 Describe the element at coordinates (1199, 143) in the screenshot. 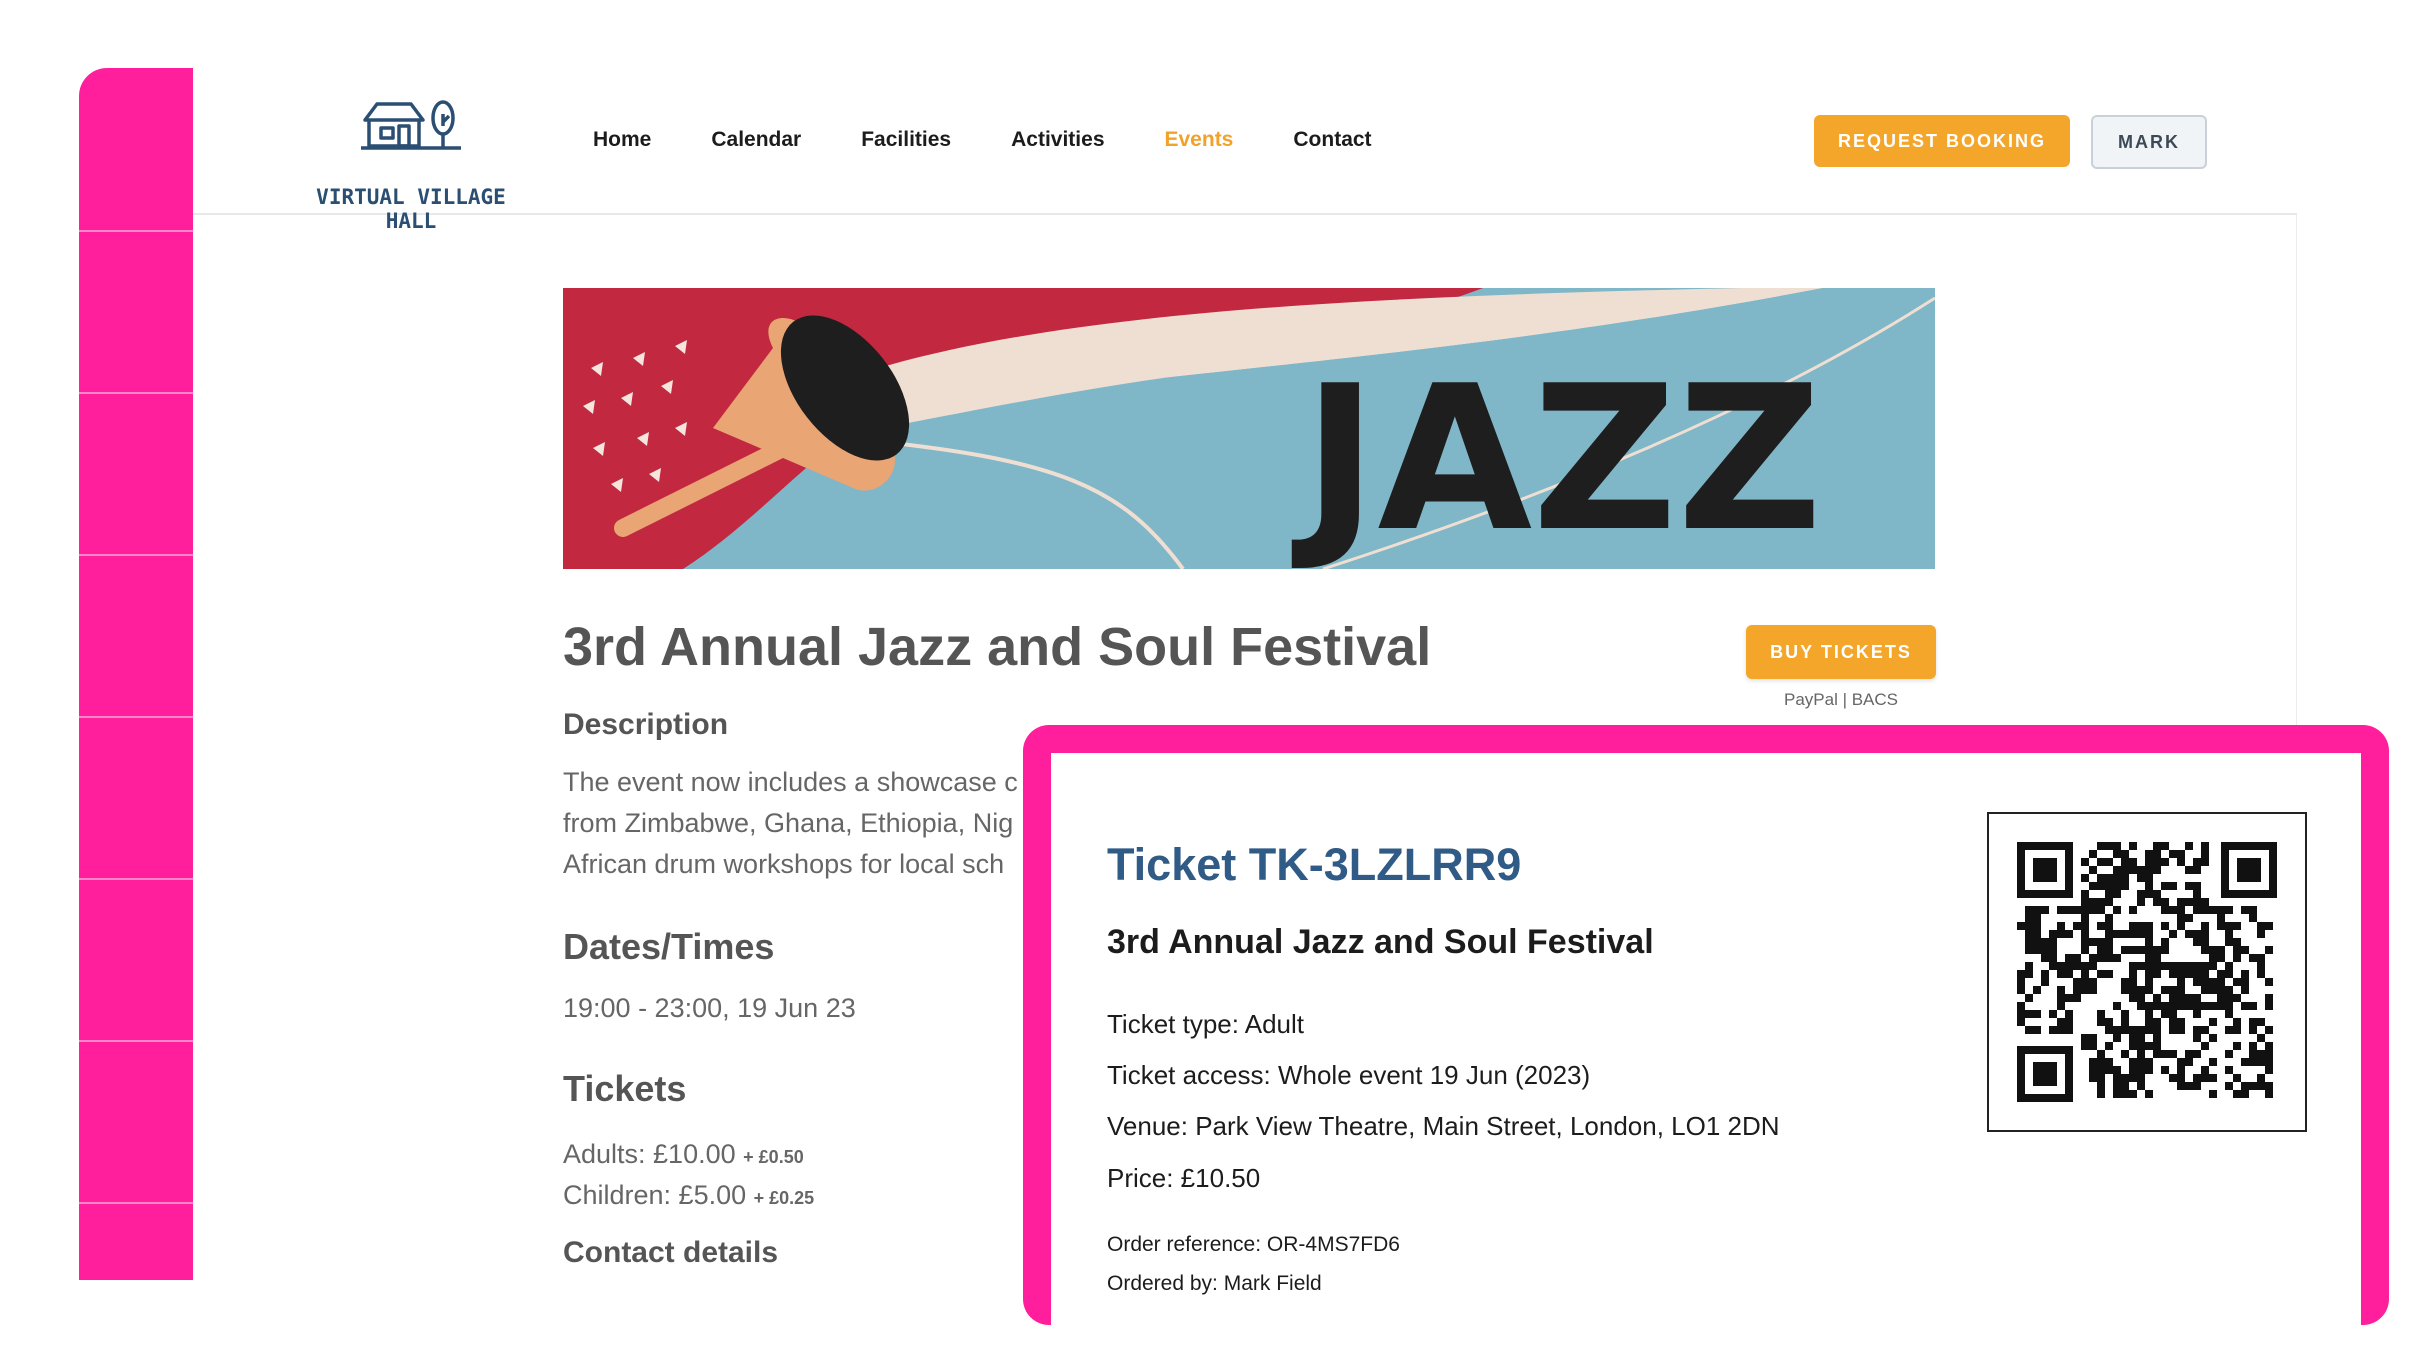

I see `nav-events: Events` at that location.